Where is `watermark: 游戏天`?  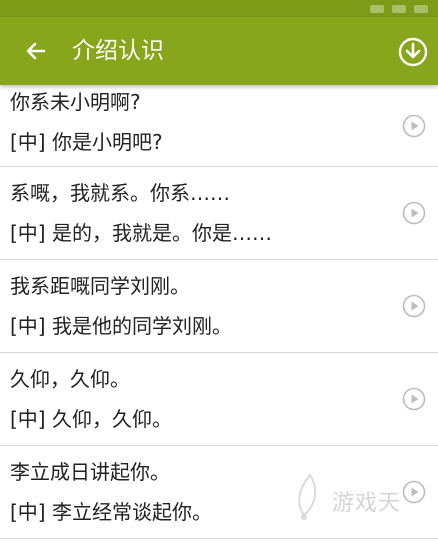 watermark: 游戏天 is located at coordinates (360, 497).